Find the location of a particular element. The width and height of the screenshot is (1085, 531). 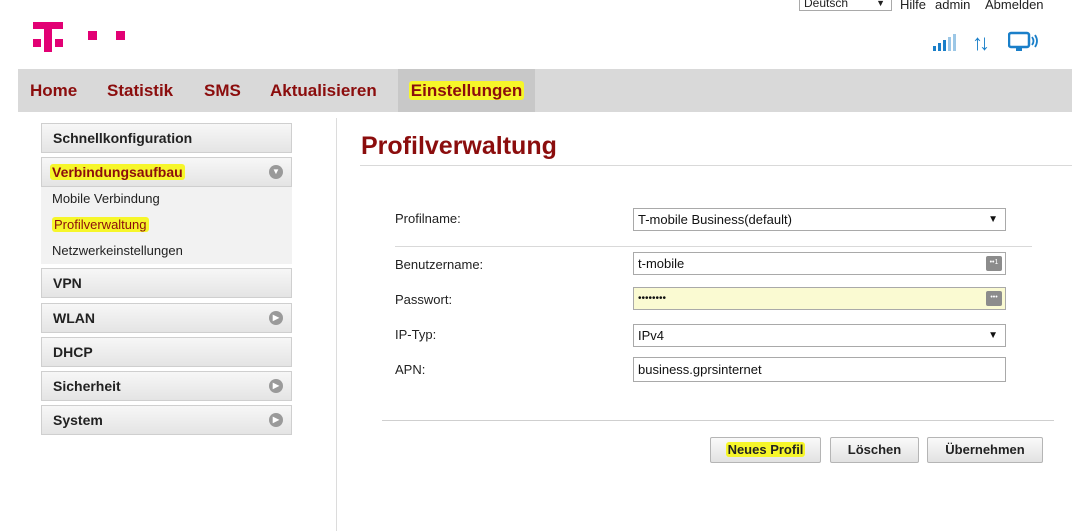

telekom-logo is located at coordinates (83, 32).